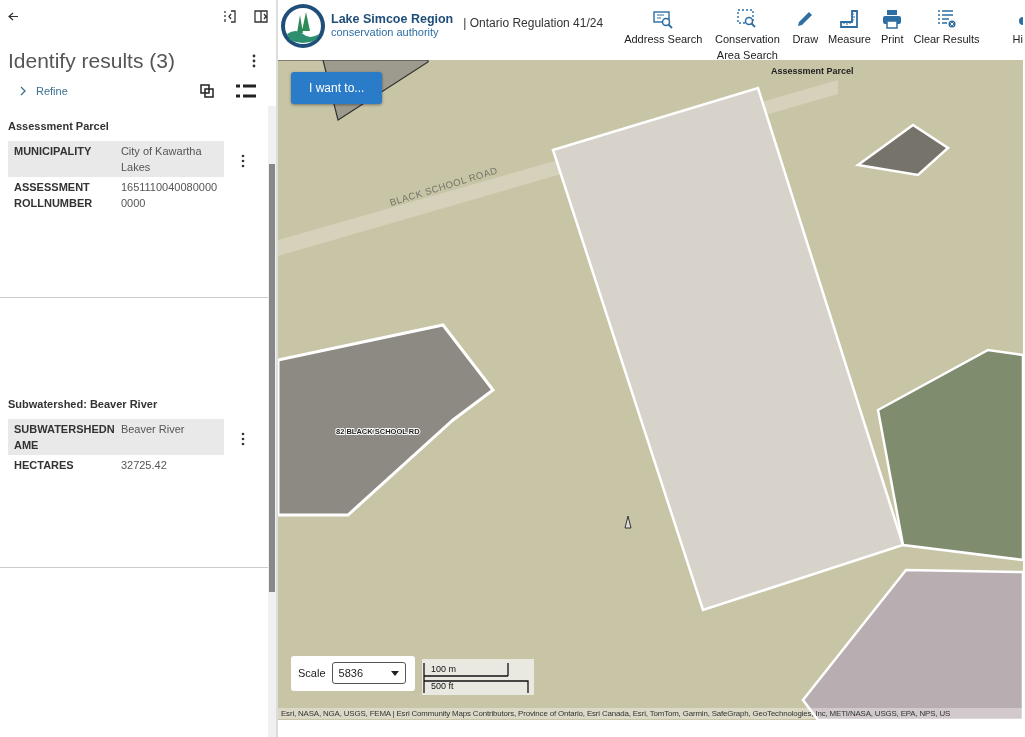  Describe the element at coordinates (53, 151) in the screenshot. I see `attribute-name: MUNICIPALITY` at that location.